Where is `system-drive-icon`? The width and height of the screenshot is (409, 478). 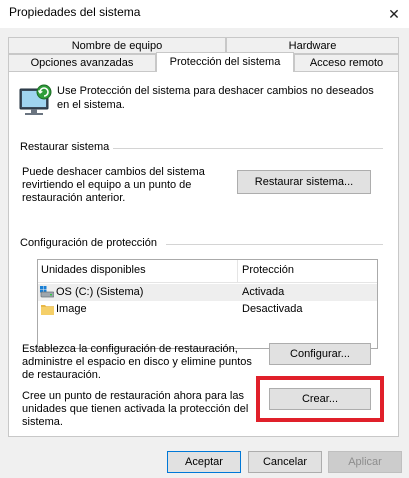
system-drive-icon is located at coordinates (47, 292).